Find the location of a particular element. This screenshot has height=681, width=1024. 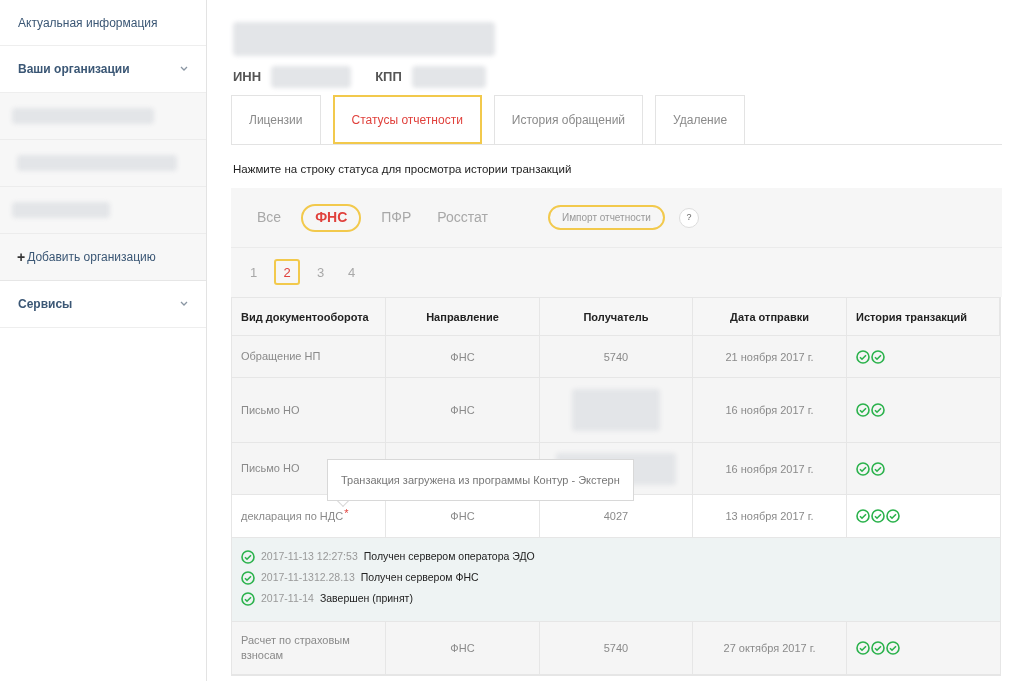

table-cell-text: 13 ноября 2017 г. is located at coordinates (769, 516).